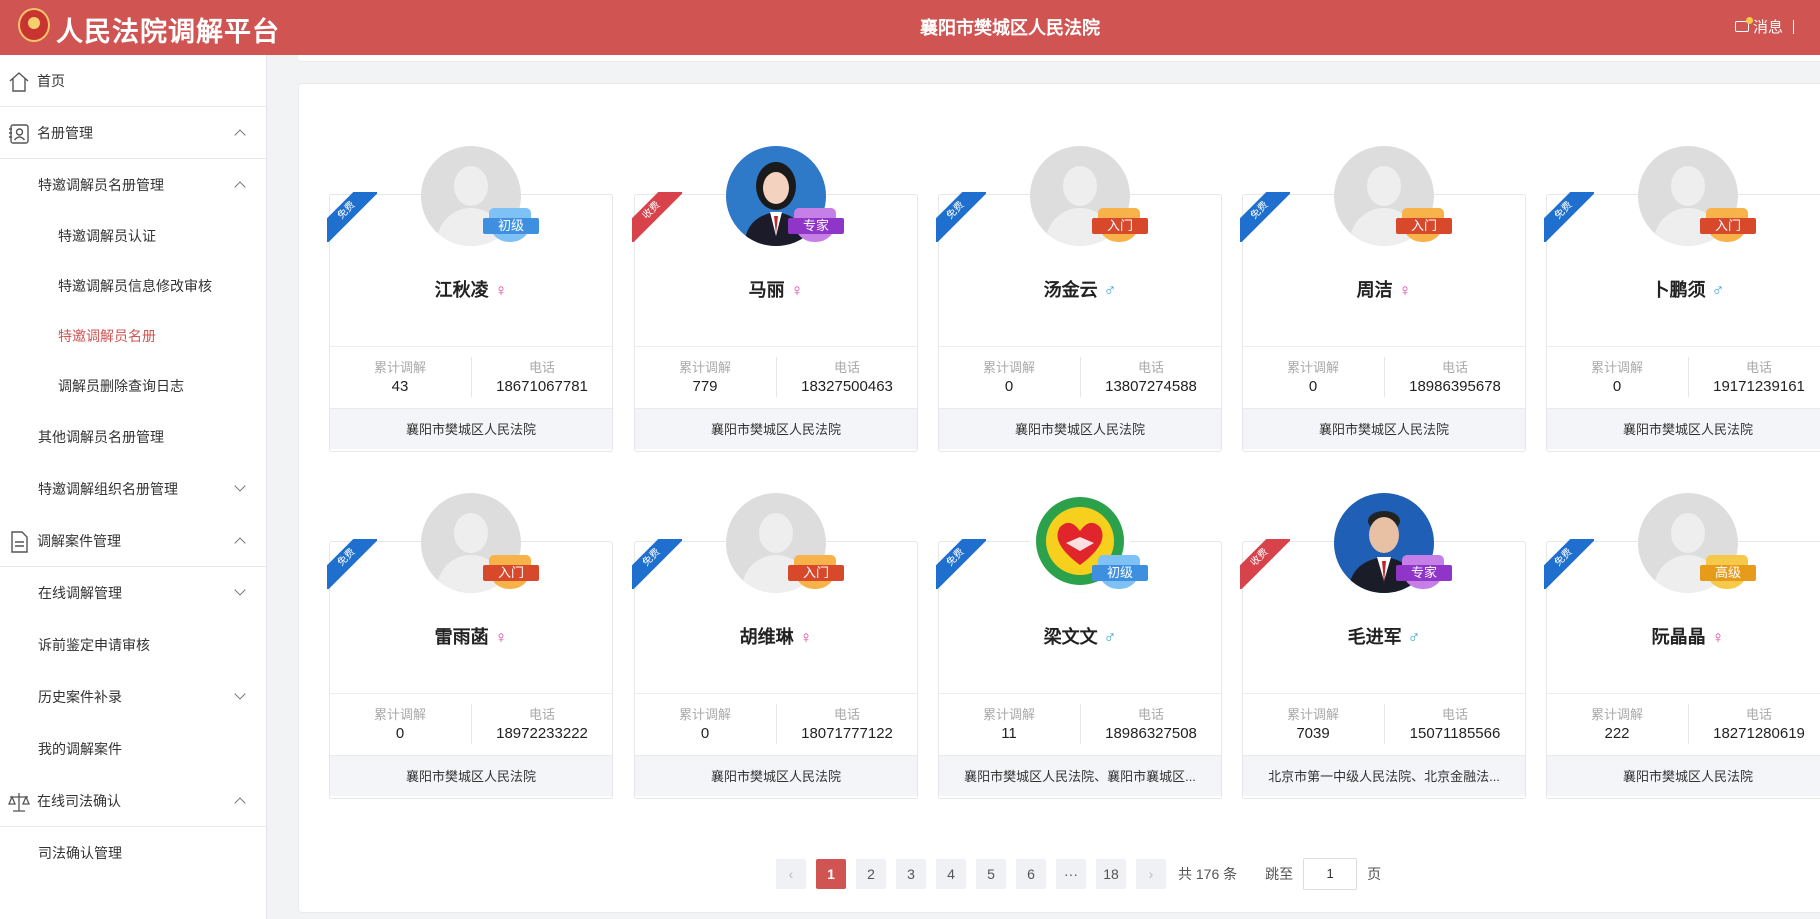 The height and width of the screenshot is (919, 1820). What do you see at coordinates (470, 299) in the screenshot?
I see `mediator-card: 免费 初级 江秋凌 ♀ 累计调解 43 电话 18671067781 襄阳市樊城区人民法院` at bounding box center [470, 299].